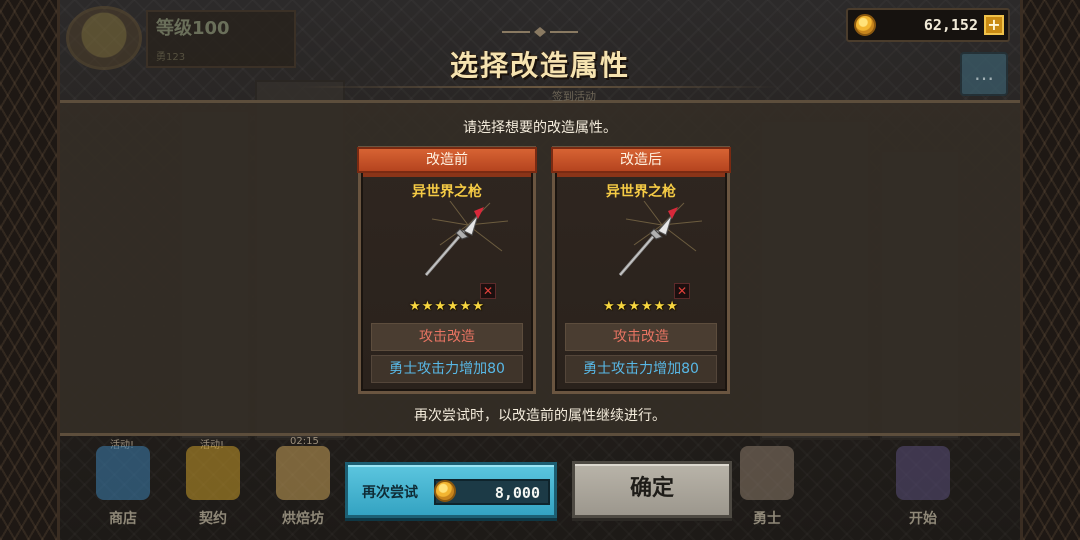 Image resolution: width=1080 pixels, height=540 pixels. What do you see at coordinates (303, 519) in the screenshot?
I see `menu-label: 烘焙坊` at bounding box center [303, 519].